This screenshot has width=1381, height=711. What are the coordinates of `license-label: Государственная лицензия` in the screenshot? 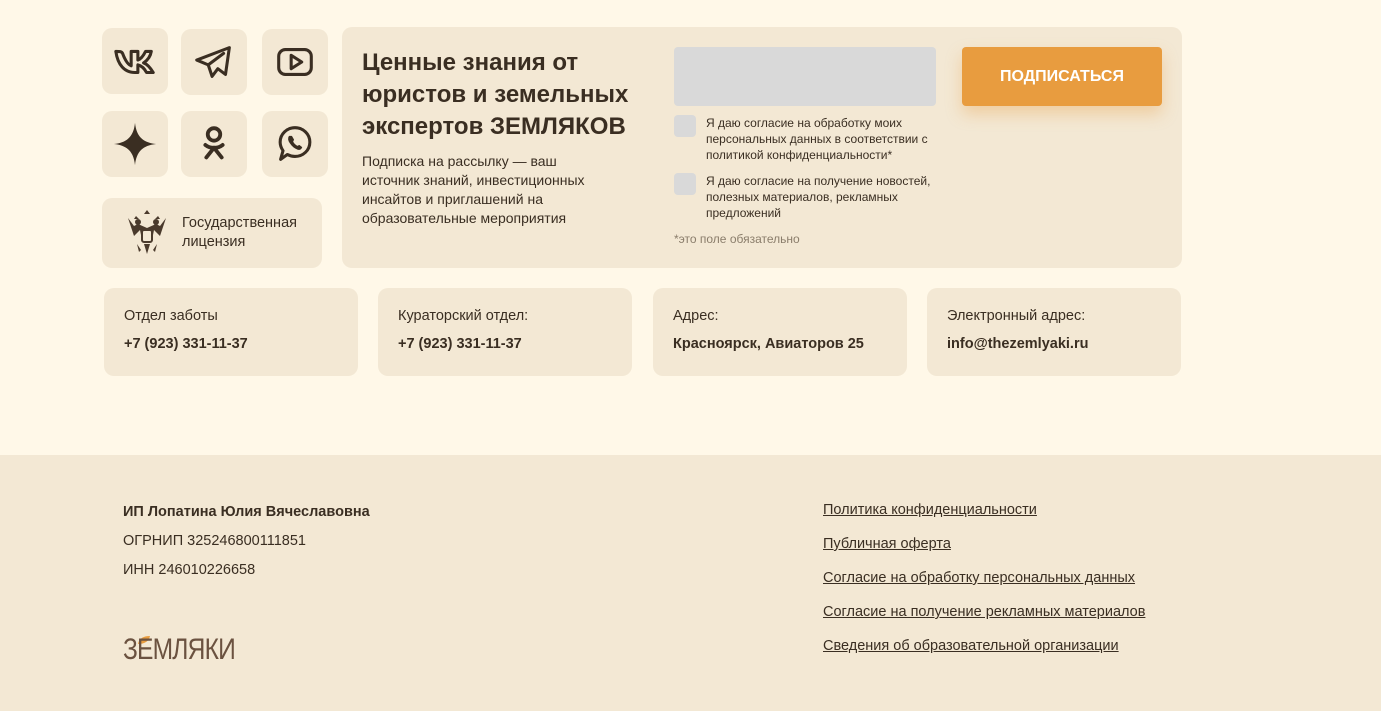 It's located at (239, 232).